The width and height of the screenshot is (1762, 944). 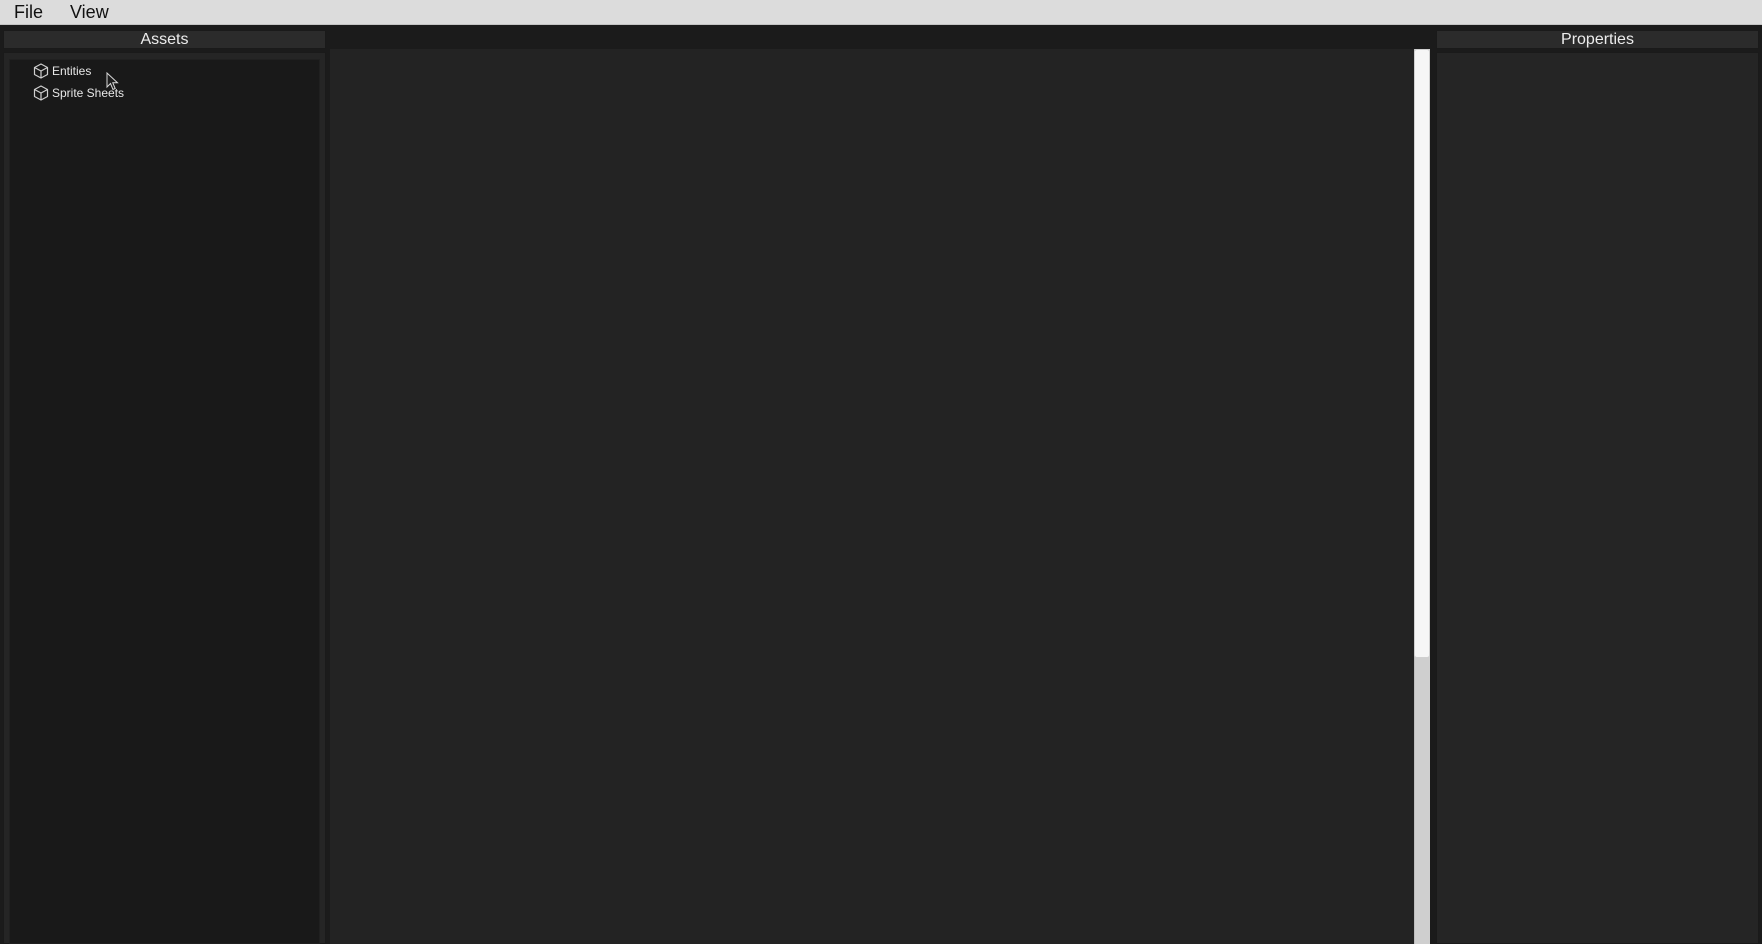 I want to click on menu-bar: File View, so click(x=881, y=12).